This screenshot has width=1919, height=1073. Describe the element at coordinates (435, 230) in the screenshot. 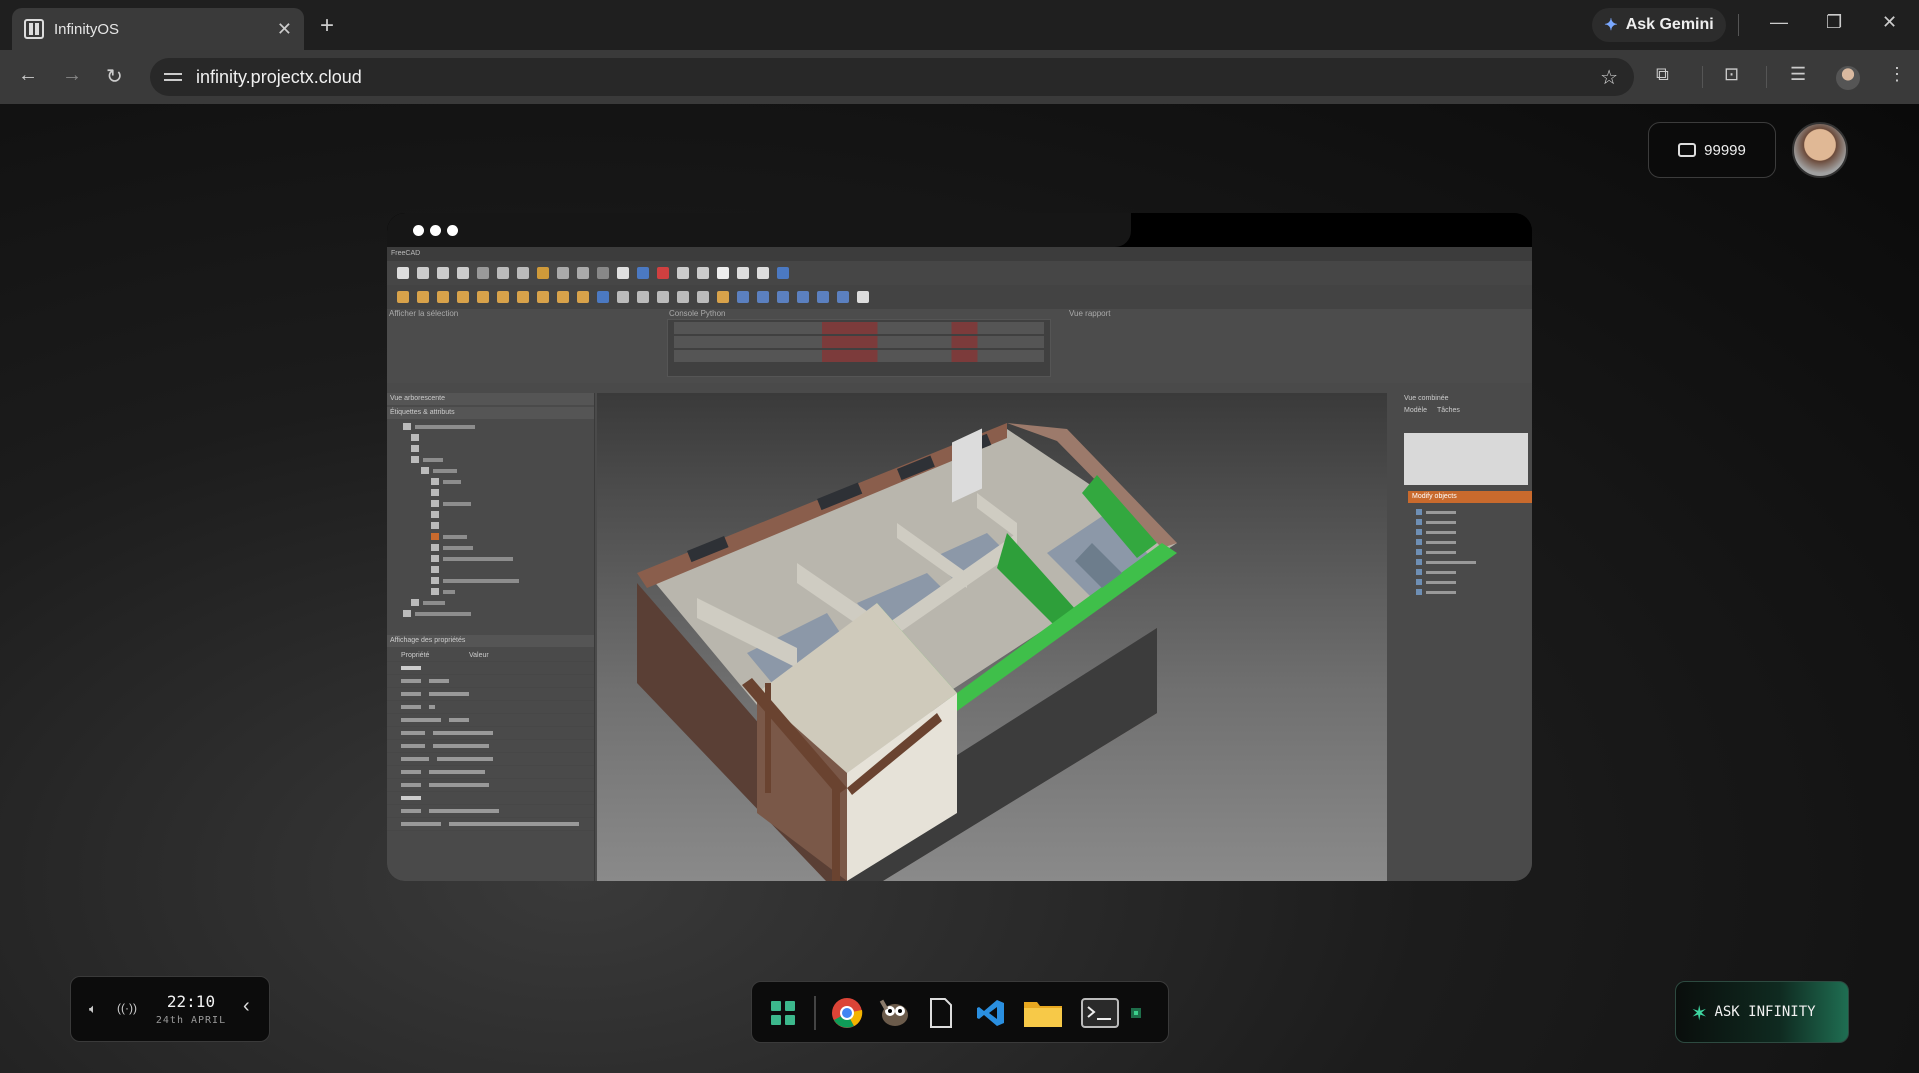

I see `window-menu-dots-icon` at that location.